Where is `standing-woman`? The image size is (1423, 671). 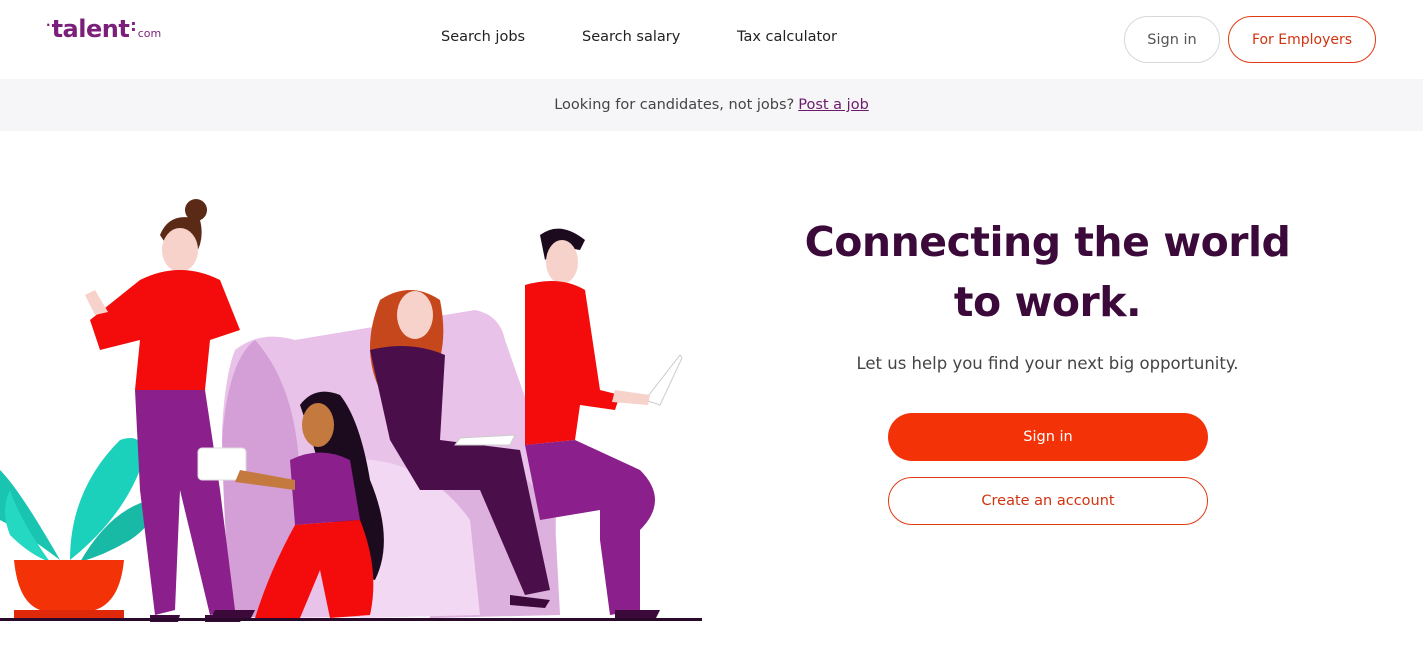
standing-woman is located at coordinates (165, 410).